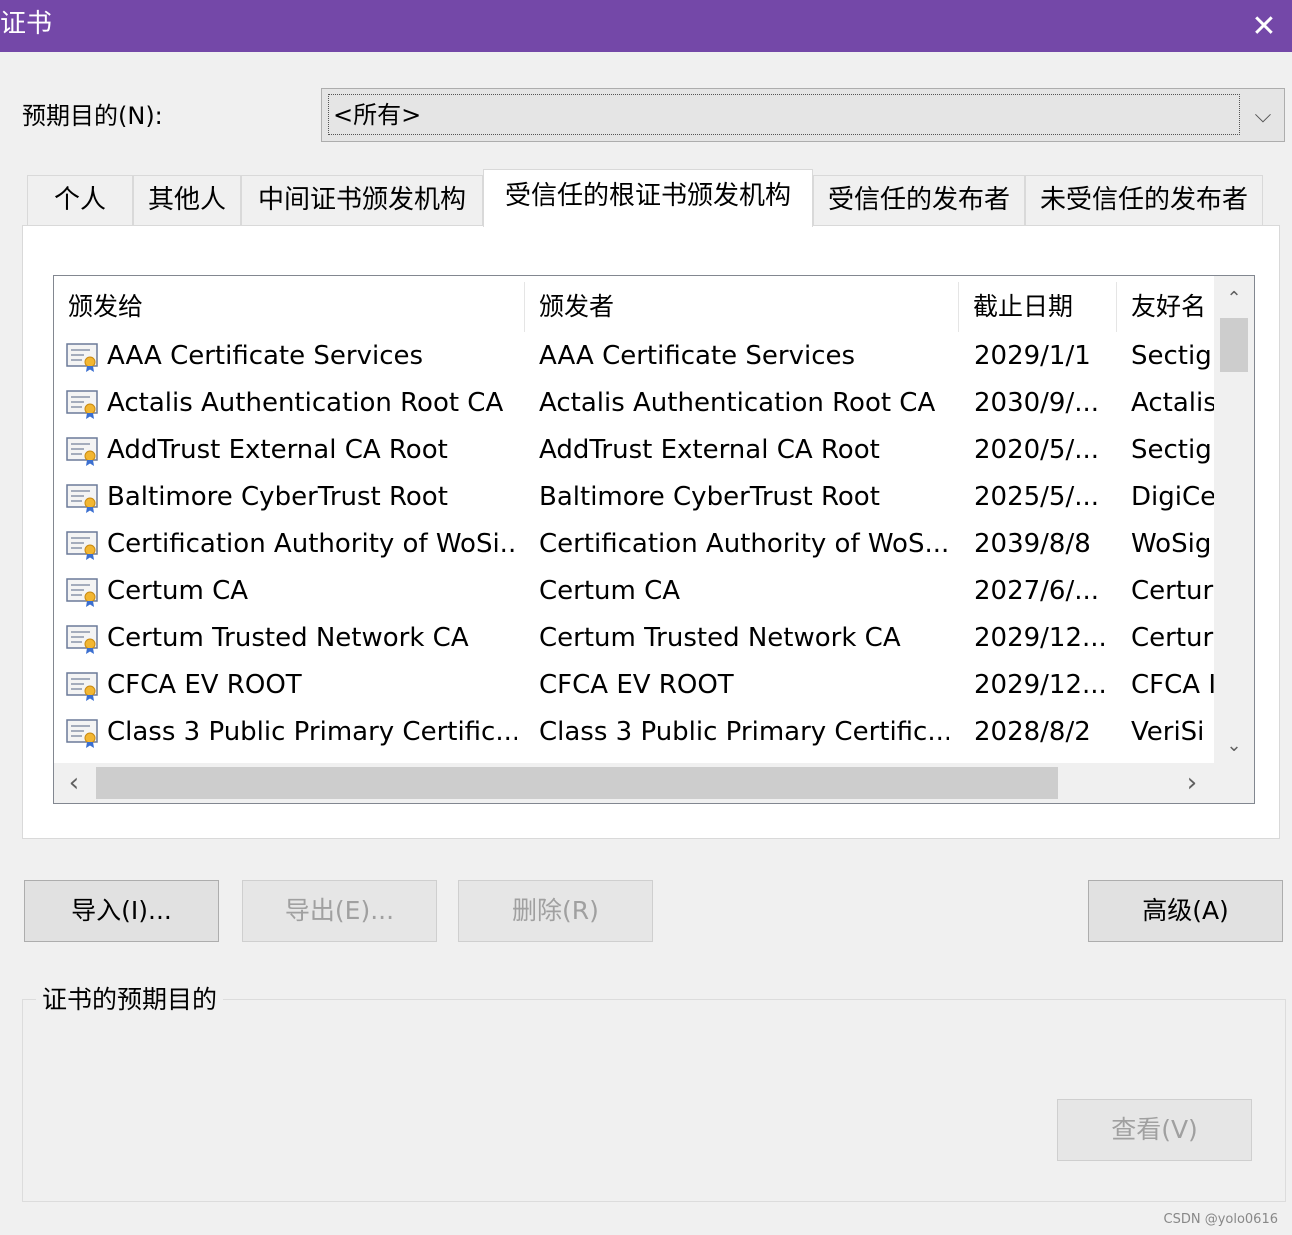  I want to click on cell-friendly-name: VeriSi, so click(1168, 732).